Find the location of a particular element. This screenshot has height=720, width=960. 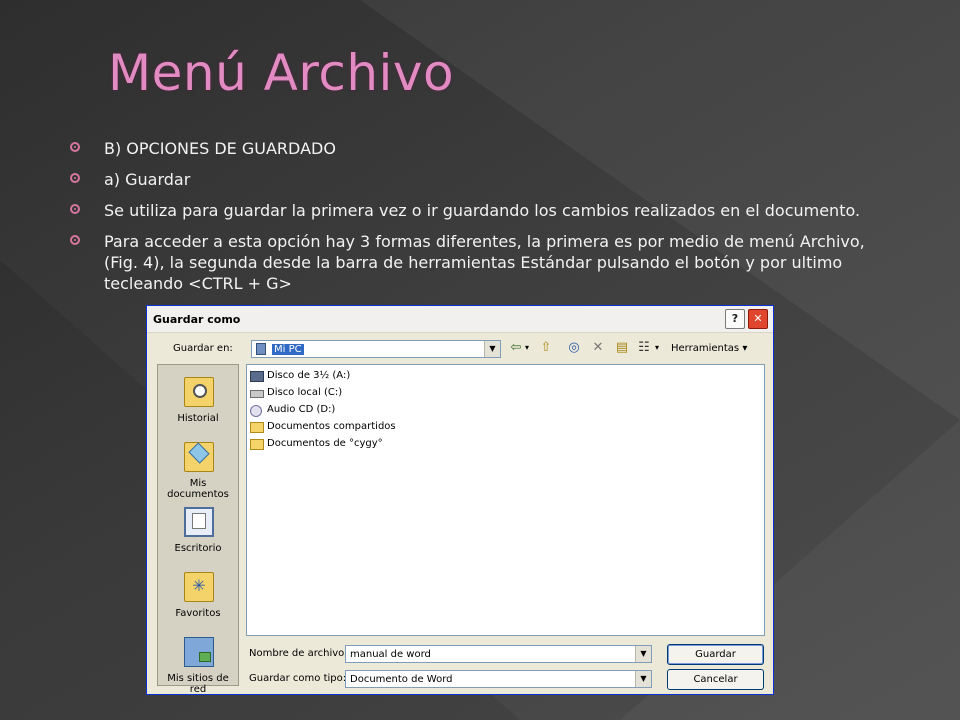

place-label: Escritorio is located at coordinates (198, 548).